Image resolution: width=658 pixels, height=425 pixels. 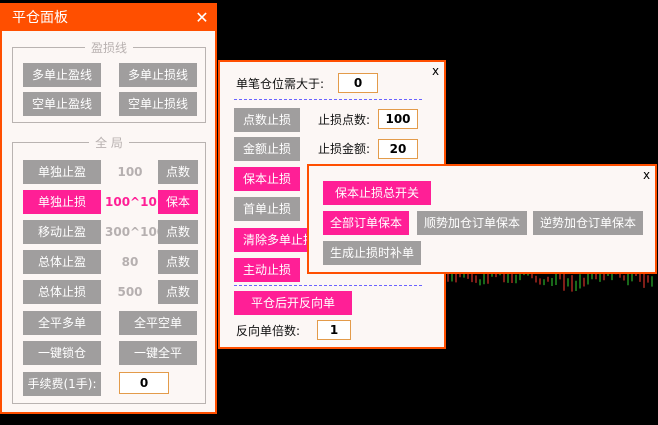 I want to click on sl-points-input, so click(x=398, y=119).